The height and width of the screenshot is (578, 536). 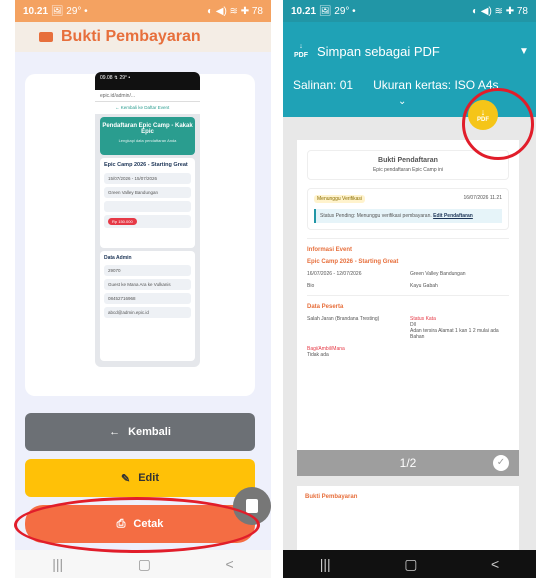 I want to click on page-indicator: 1/2 ✓, so click(x=408, y=463).